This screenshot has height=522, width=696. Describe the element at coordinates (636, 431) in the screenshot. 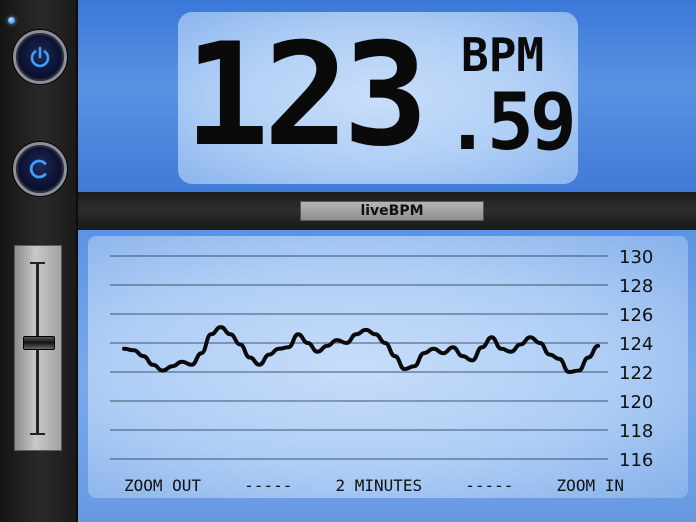

I see `y-tick-label: 118` at that location.